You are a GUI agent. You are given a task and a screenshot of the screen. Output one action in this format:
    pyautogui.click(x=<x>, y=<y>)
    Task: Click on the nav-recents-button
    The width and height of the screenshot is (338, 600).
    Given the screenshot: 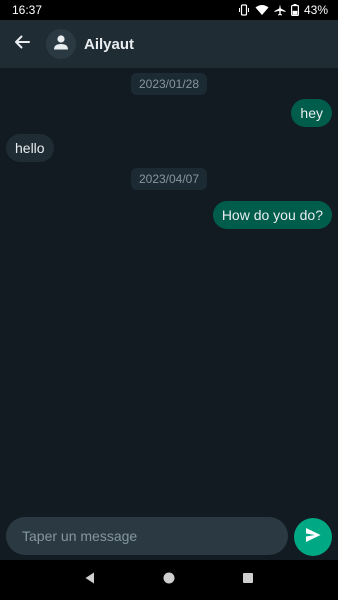 What is the action you would take?
    pyautogui.click(x=248, y=580)
    